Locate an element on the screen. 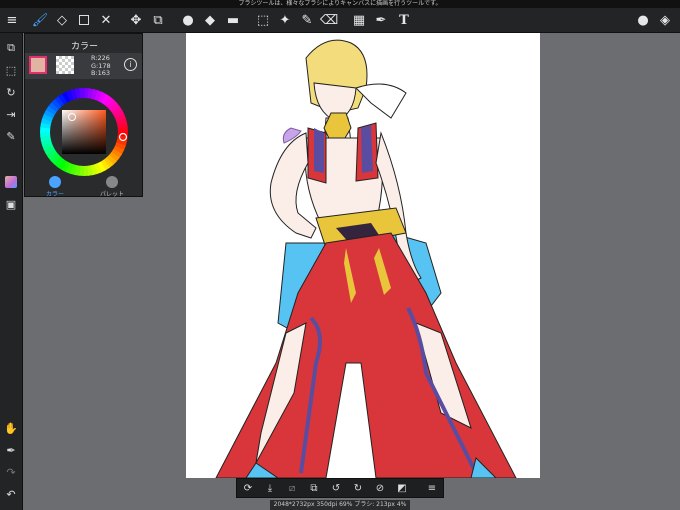 This screenshot has width=680, height=510. color-panel-title: カラー is located at coordinates (84, 47).